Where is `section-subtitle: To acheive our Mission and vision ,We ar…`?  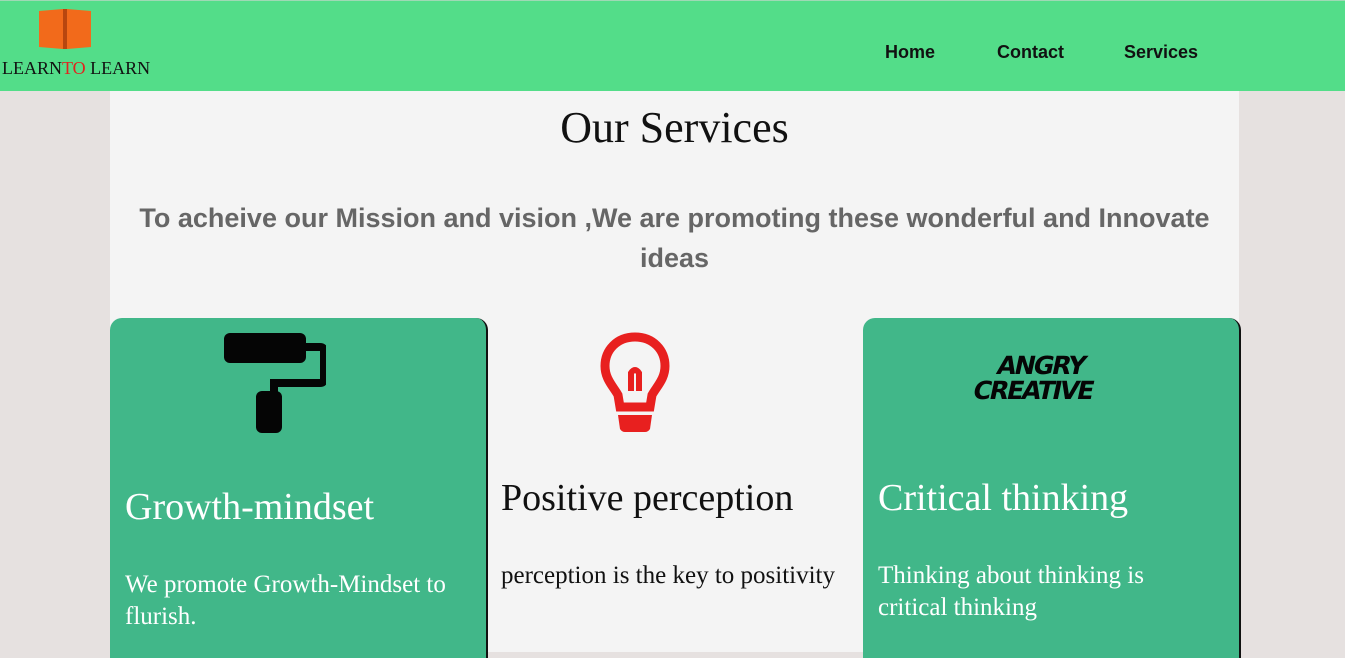
section-subtitle: To acheive our Mission and vision ,We ar… is located at coordinates (674, 238).